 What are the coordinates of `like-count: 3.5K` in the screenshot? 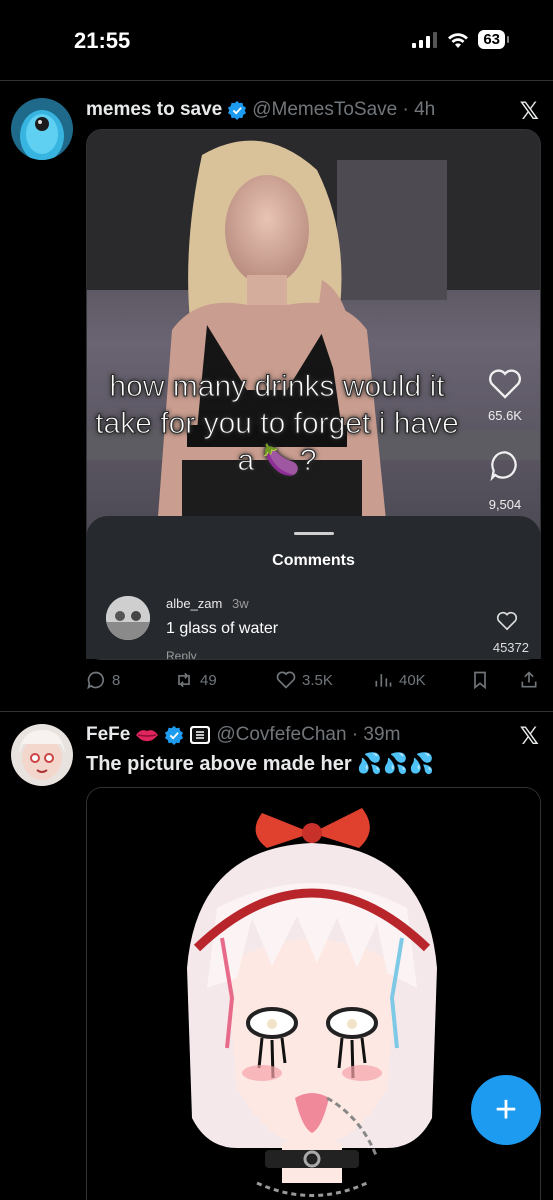 It's located at (317, 680).